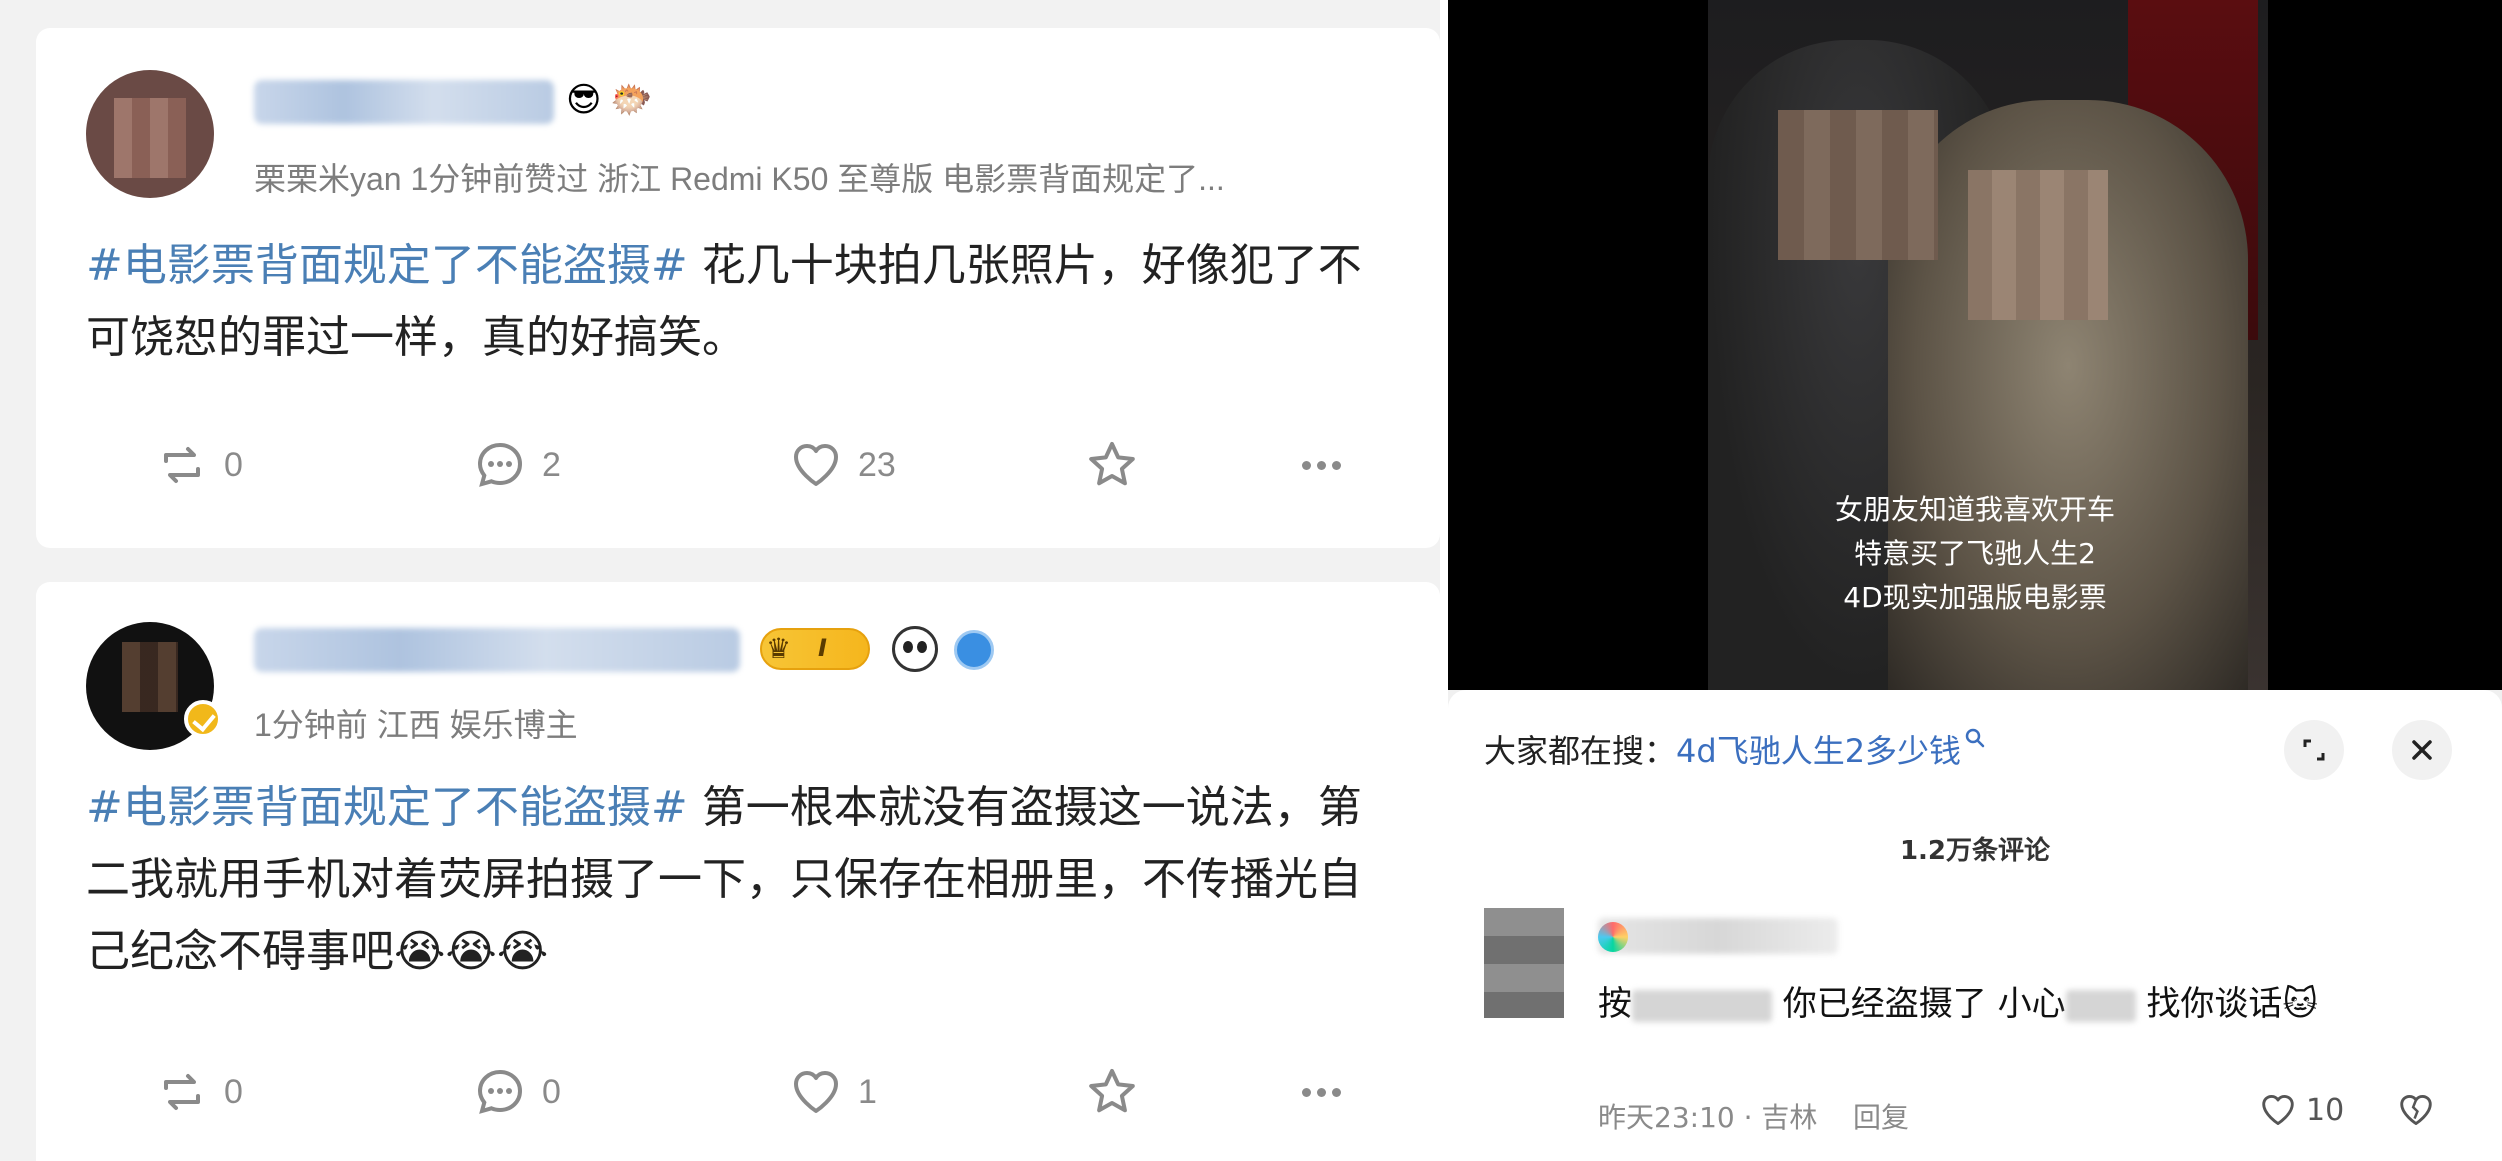 Image resolution: width=2502 pixels, height=1161 pixels. I want to click on close-icon, so click(2422, 750).